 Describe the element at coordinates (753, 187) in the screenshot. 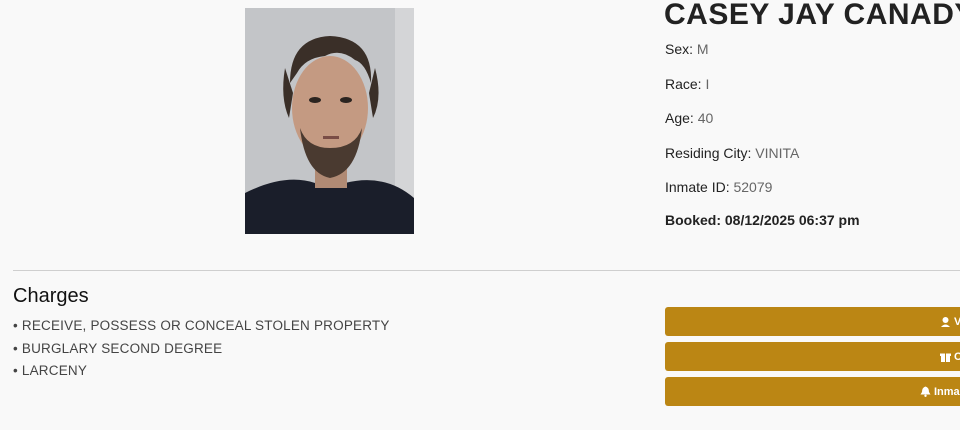

I see `inmate-id-value: 52079` at that location.